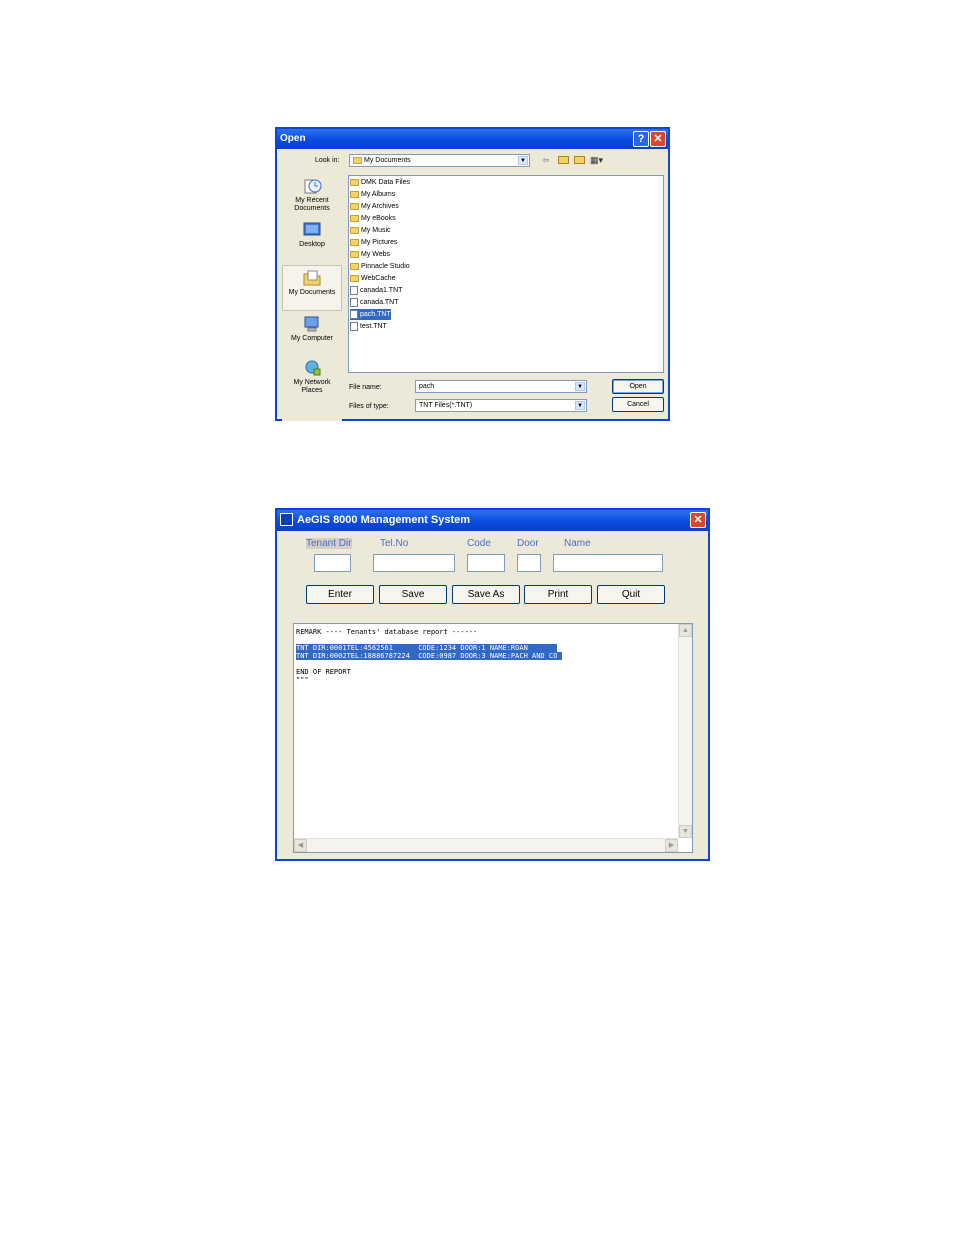 The height and width of the screenshot is (1235, 954). I want to click on help-icon: ?, so click(641, 139).